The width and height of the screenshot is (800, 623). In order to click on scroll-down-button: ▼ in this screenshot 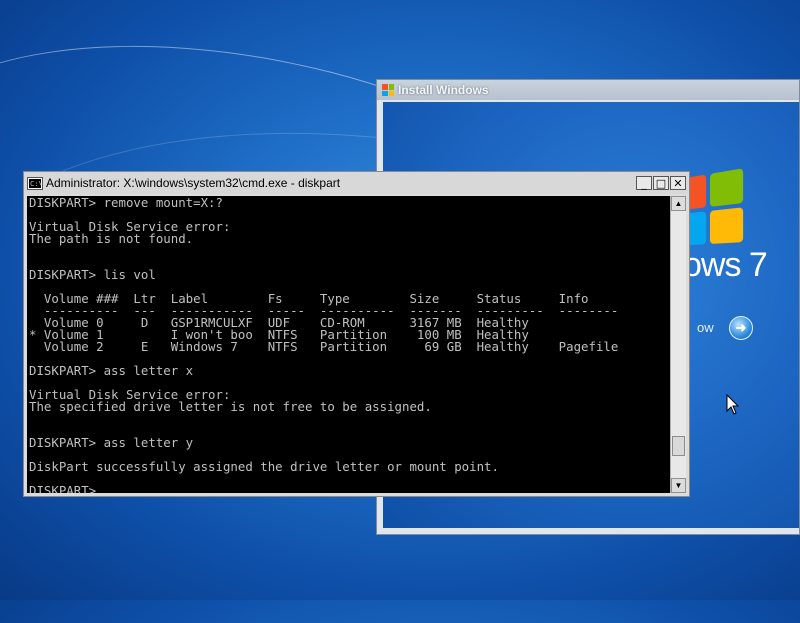, I will do `click(678, 485)`.